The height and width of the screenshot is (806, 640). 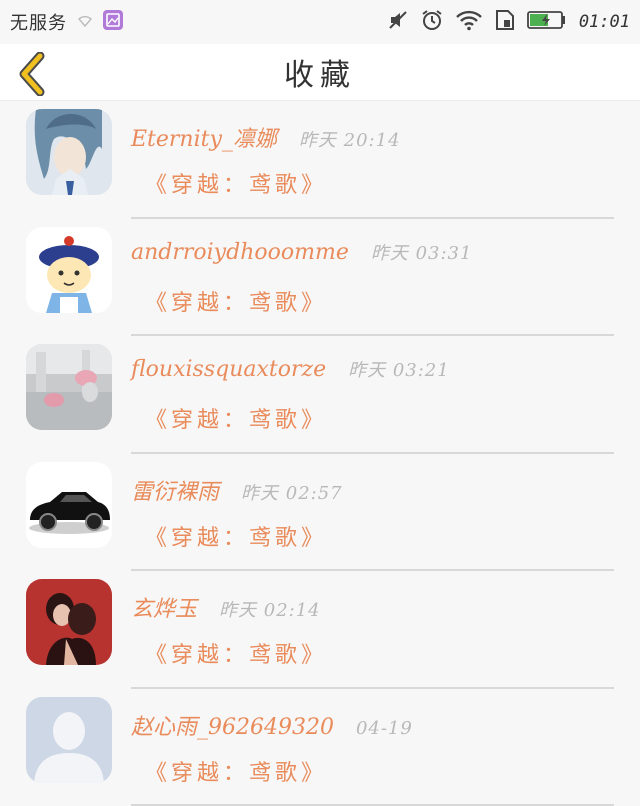 What do you see at coordinates (432, 22) in the screenshot?
I see `alarm-icon` at bounding box center [432, 22].